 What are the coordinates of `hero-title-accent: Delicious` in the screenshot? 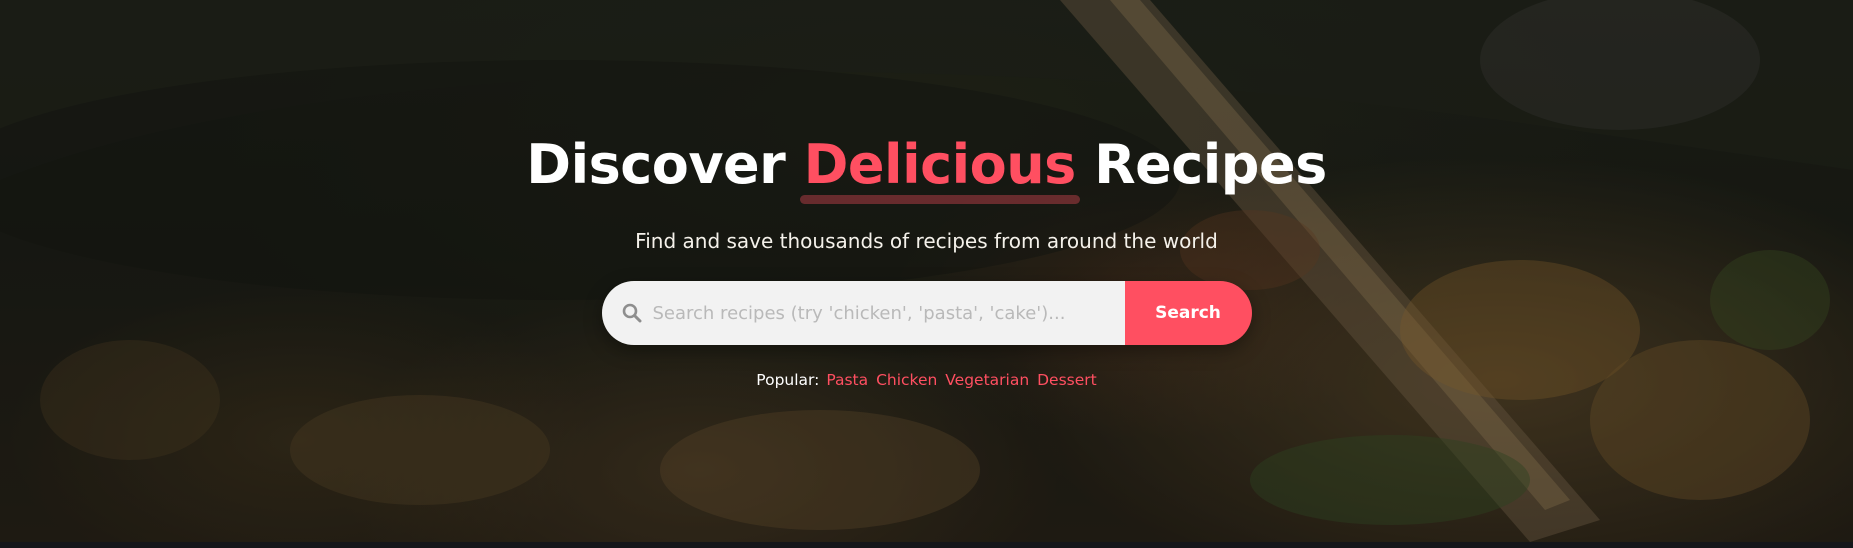 It's located at (940, 164).